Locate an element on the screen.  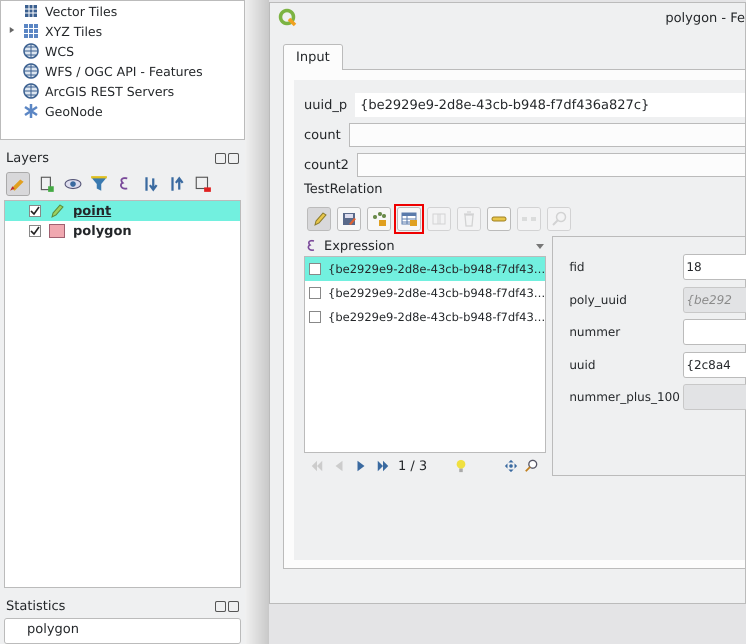
column-header: Expression is located at coordinates (359, 246).